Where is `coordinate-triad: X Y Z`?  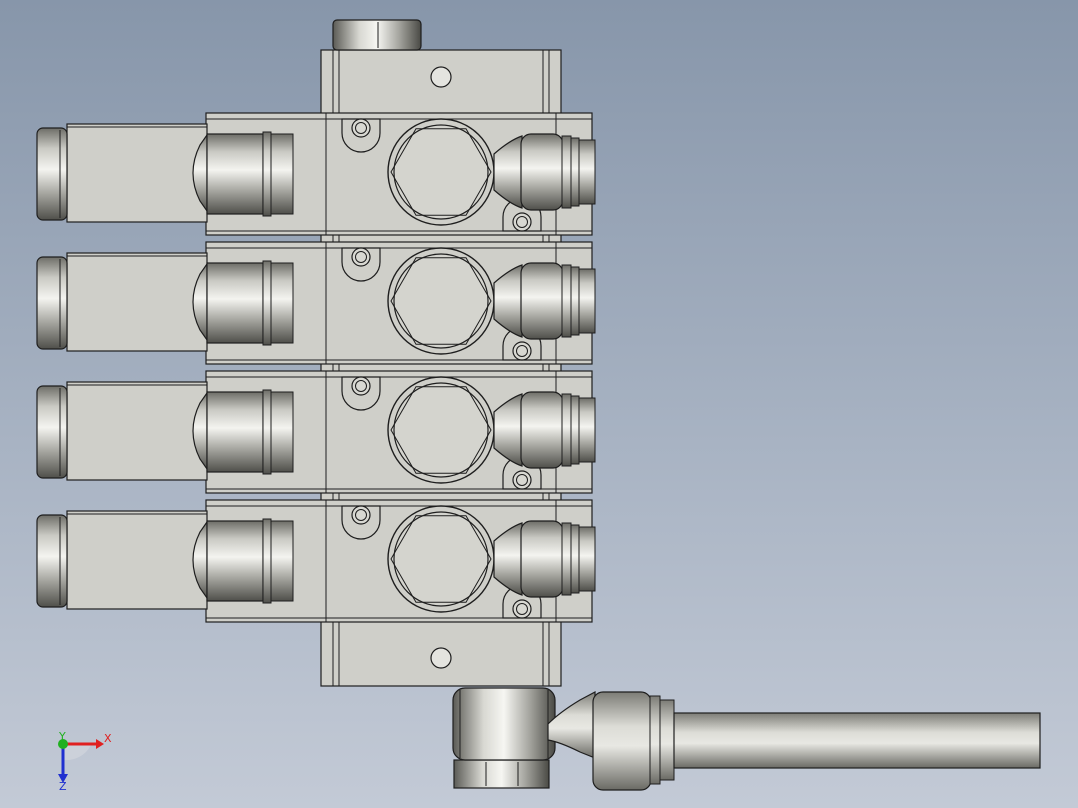 coordinate-triad: X Y Z is located at coordinates (85, 761).